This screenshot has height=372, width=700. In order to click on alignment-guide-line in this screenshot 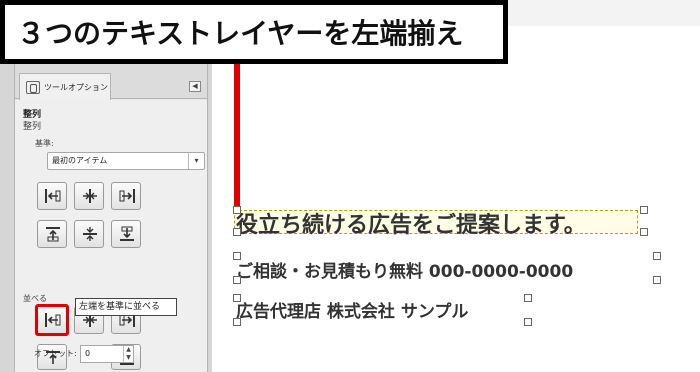, I will do `click(237, 139)`.